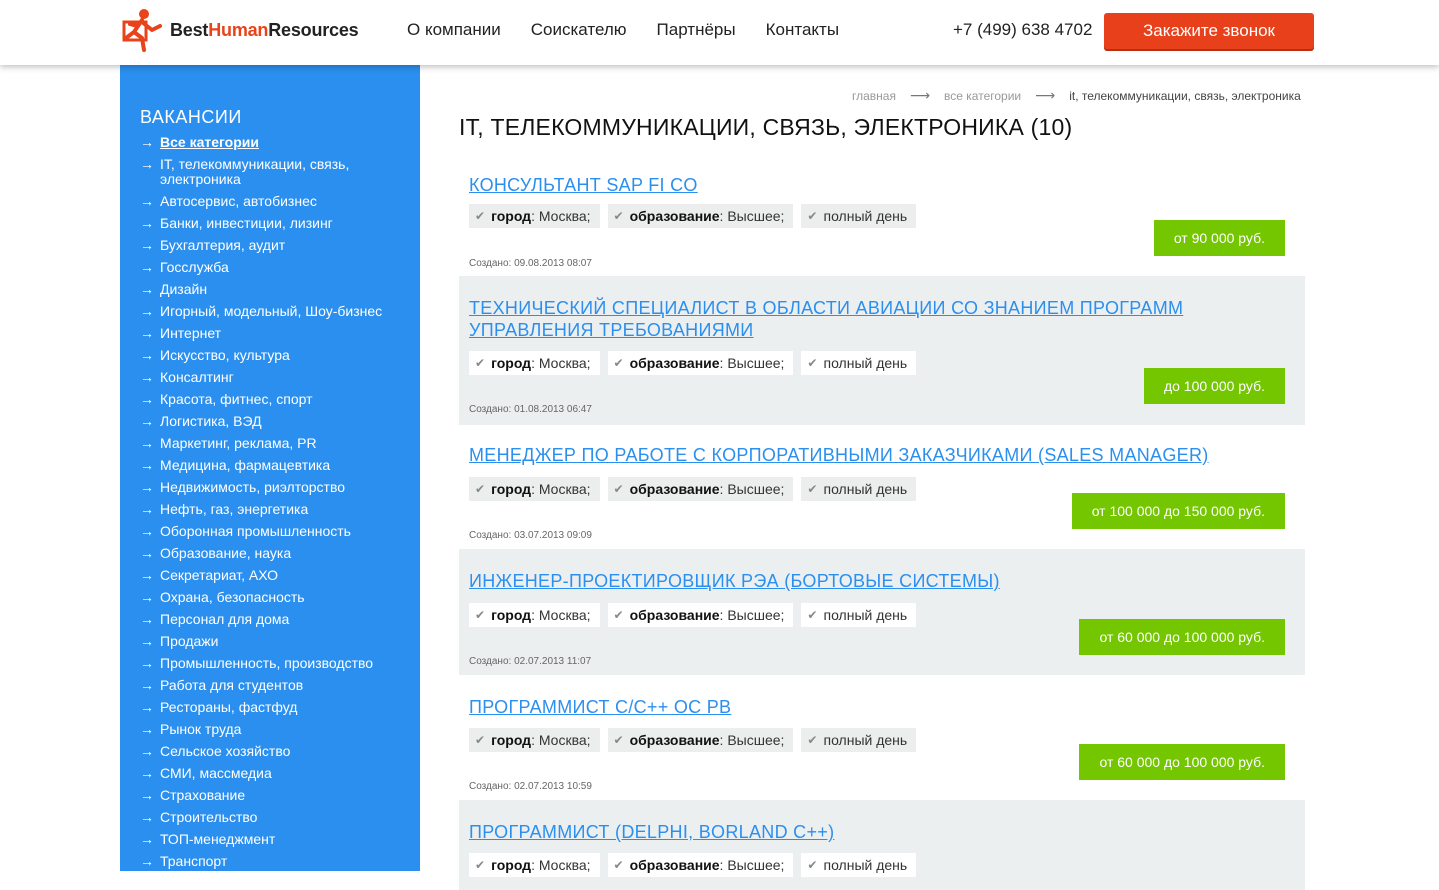  I want to click on sidebar-category-item: → Игорный, модельный, Шоу-бизнес, so click(275, 311).